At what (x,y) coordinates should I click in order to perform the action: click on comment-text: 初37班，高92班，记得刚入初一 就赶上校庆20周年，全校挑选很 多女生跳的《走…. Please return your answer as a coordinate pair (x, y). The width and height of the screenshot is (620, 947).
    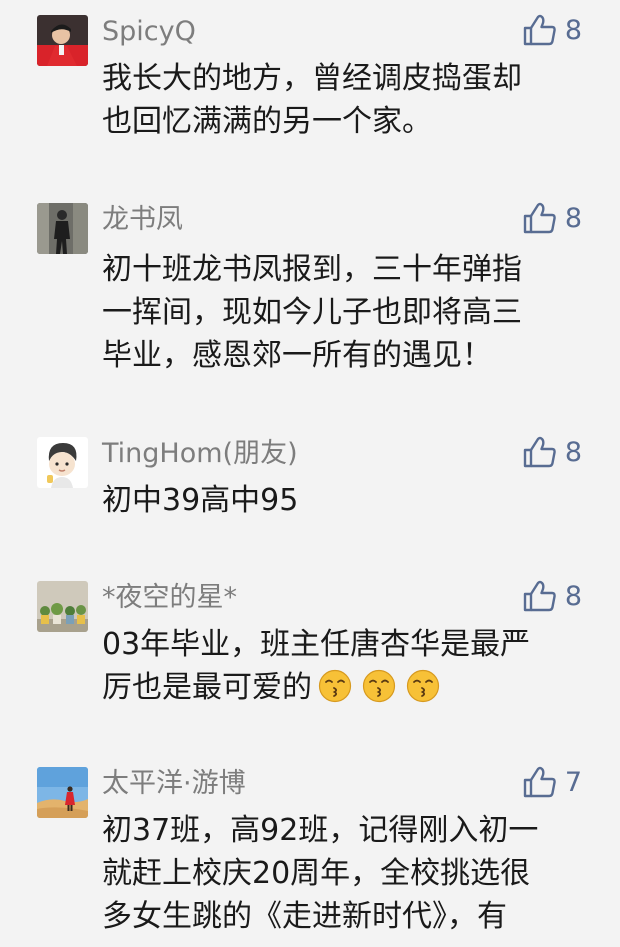
    Looking at the image, I should click on (347, 873).